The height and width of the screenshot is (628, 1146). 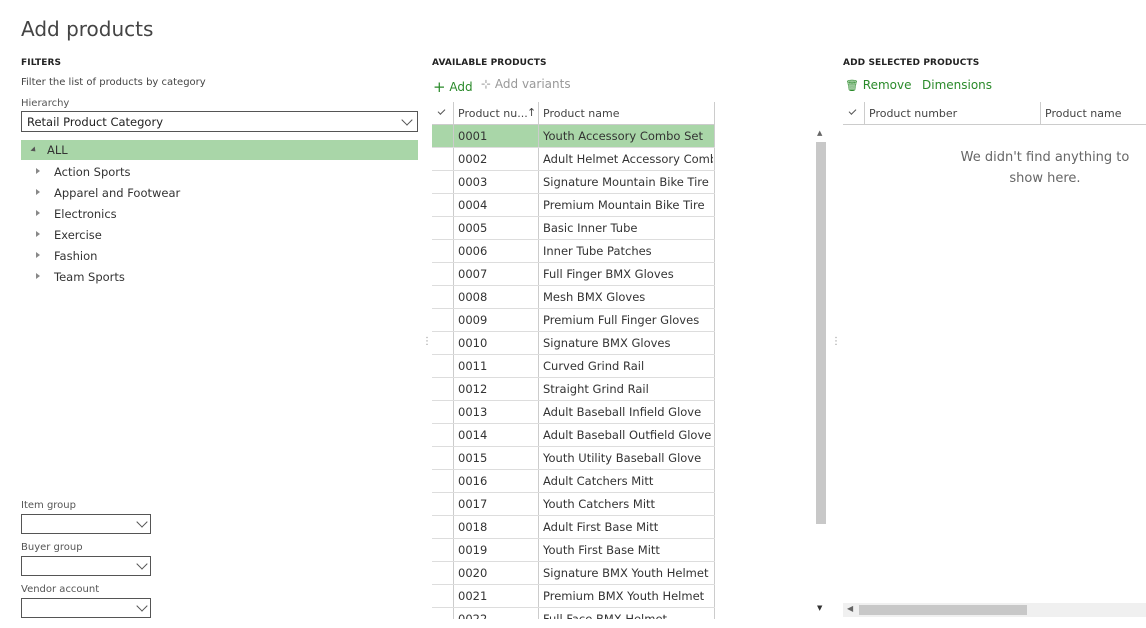 What do you see at coordinates (473, 159) in the screenshot?
I see `product-number-cell: 0002` at bounding box center [473, 159].